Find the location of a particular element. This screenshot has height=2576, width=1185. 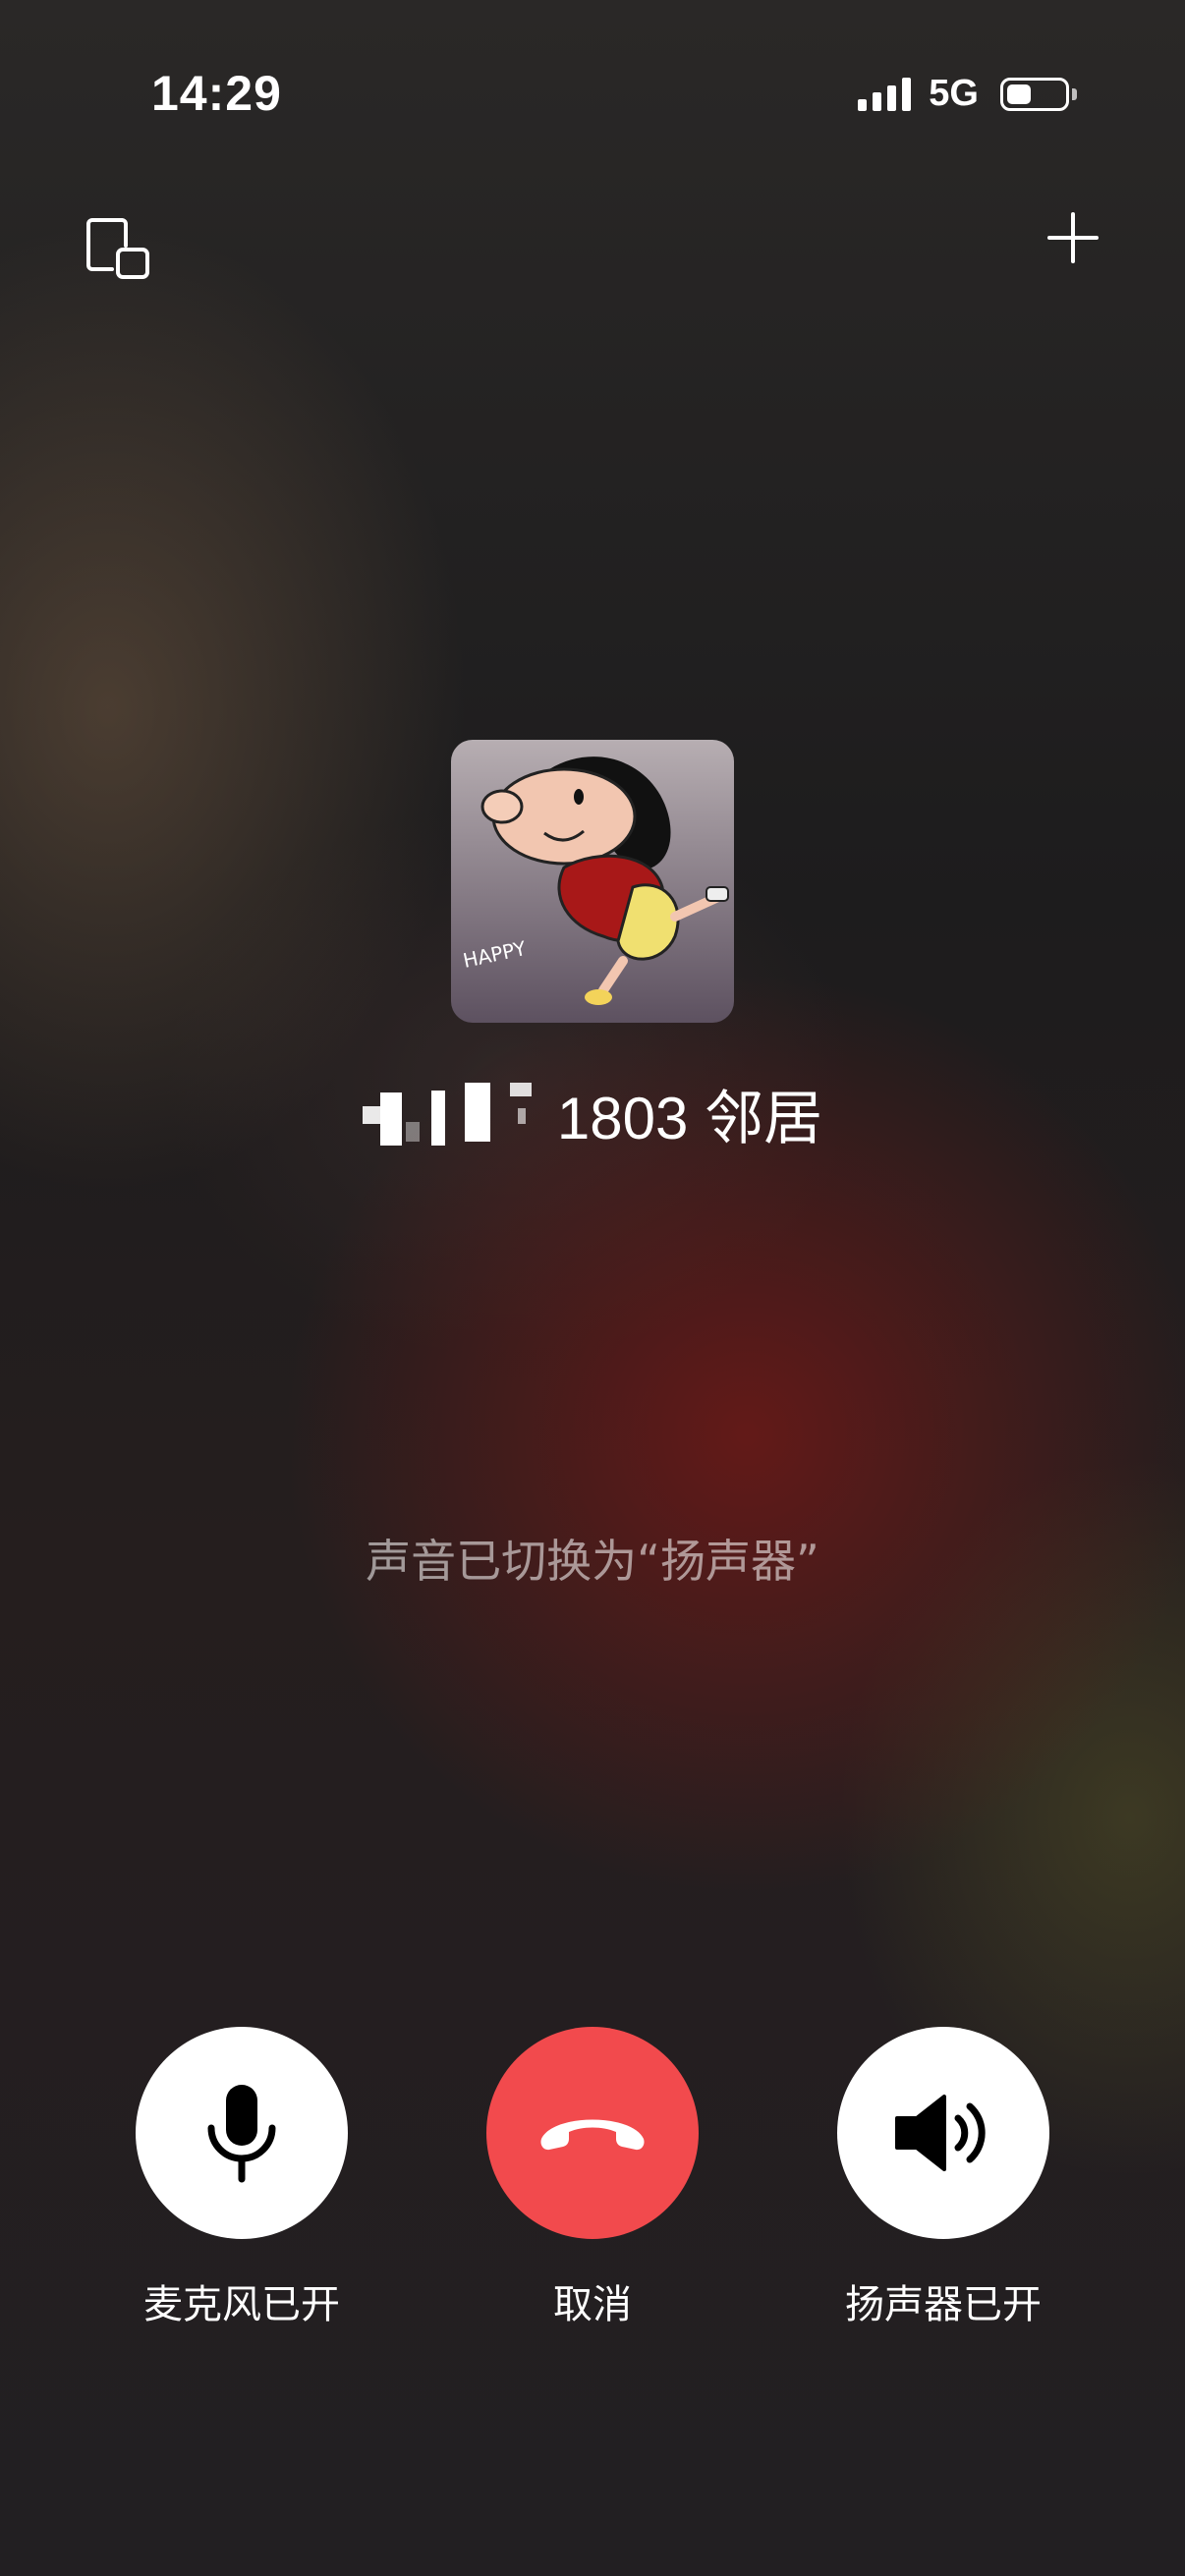

call-controls: 麦克风已开 取消 扬声器已开 is located at coordinates (592, 2184).